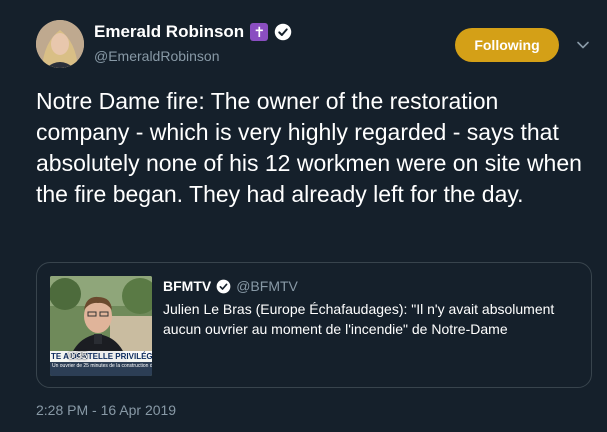  What do you see at coordinates (583, 45) in the screenshot?
I see `chevron-down-icon` at bounding box center [583, 45].